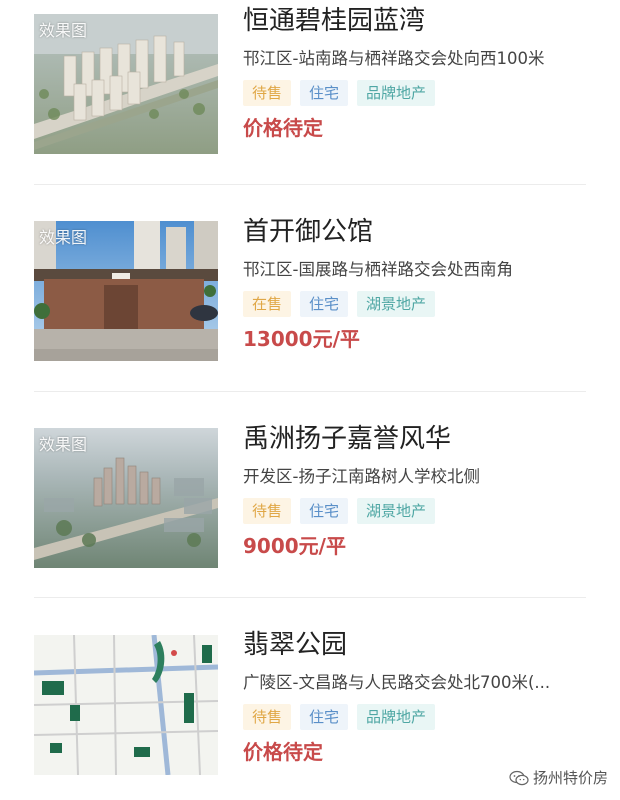  What do you see at coordinates (294, 546) in the screenshot?
I see `listing-price: 9000元/平` at bounding box center [294, 546].